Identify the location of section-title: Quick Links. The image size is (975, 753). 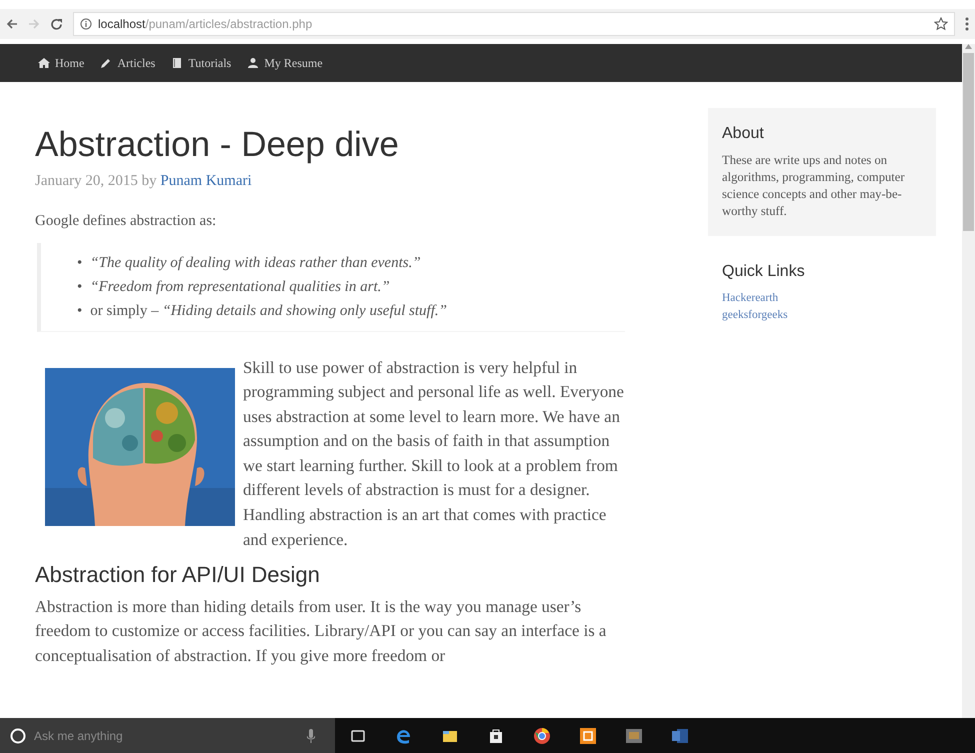
(764, 272).